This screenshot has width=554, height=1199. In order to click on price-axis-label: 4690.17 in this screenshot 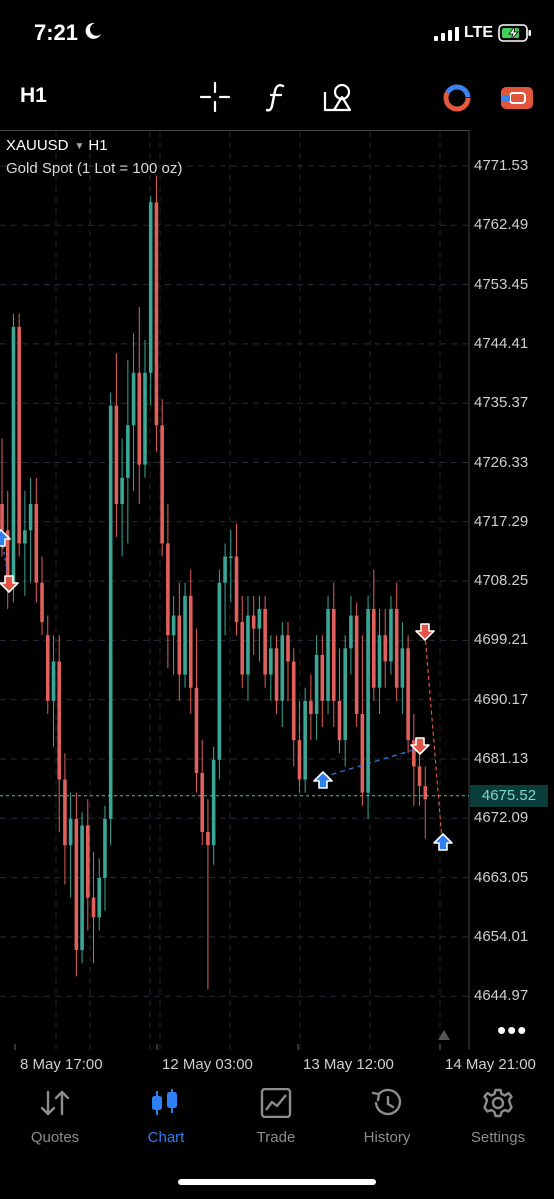, I will do `click(501, 699)`.